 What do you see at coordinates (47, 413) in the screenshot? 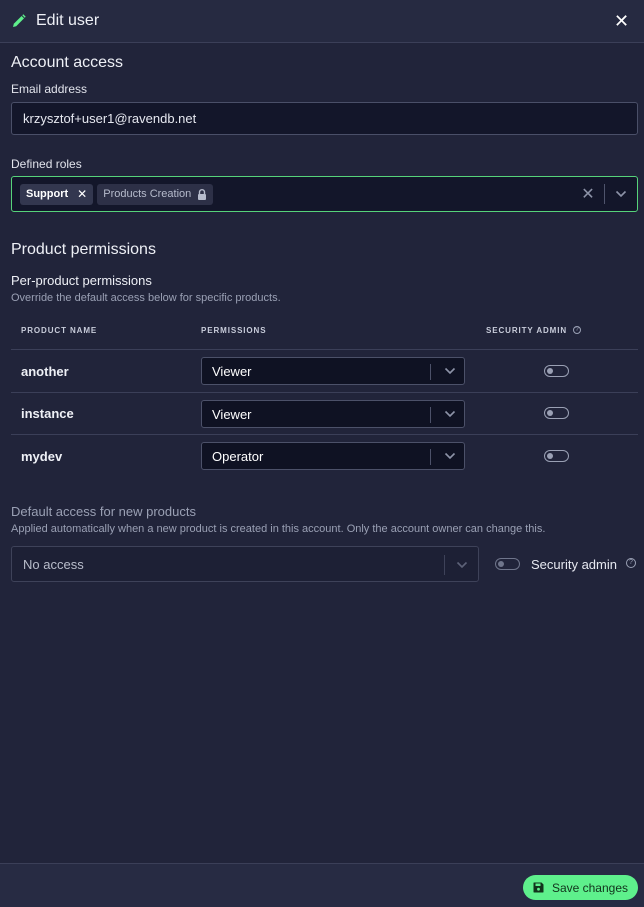
I see `product-name: instance` at bounding box center [47, 413].